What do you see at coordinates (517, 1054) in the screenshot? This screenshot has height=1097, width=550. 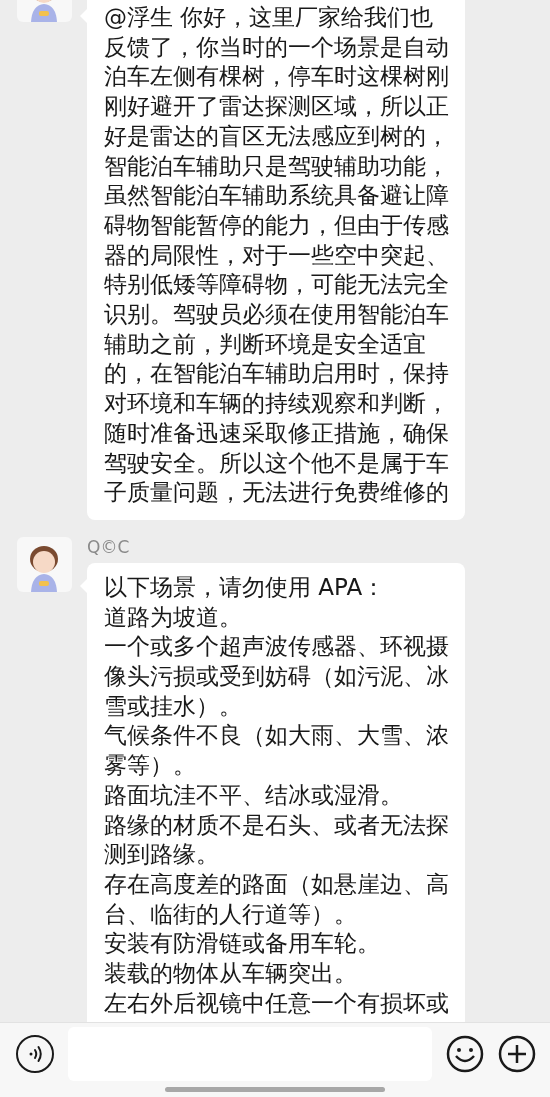 I see `plus-icon` at bounding box center [517, 1054].